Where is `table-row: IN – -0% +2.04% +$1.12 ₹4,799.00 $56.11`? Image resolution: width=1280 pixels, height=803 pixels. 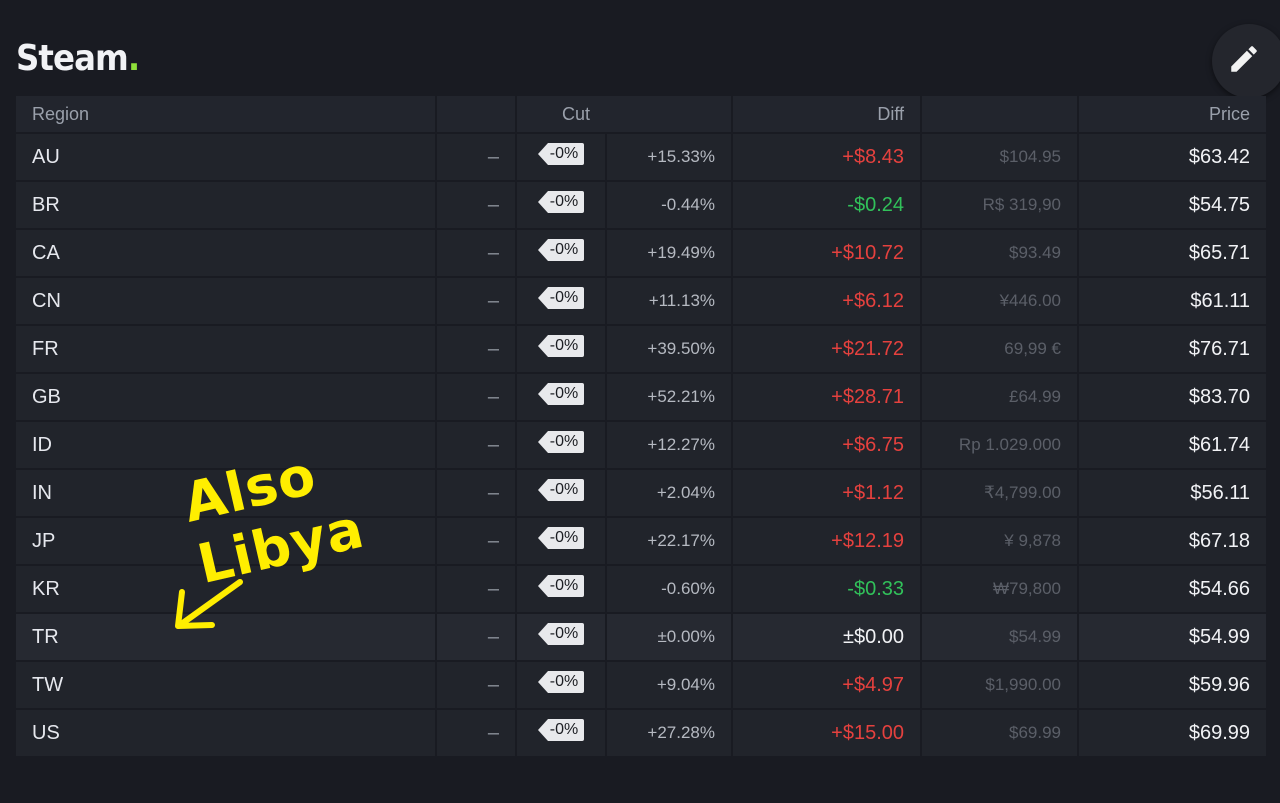
table-row: IN – -0% +2.04% +$1.12 ₹4,799.00 $56.11 is located at coordinates (641, 494).